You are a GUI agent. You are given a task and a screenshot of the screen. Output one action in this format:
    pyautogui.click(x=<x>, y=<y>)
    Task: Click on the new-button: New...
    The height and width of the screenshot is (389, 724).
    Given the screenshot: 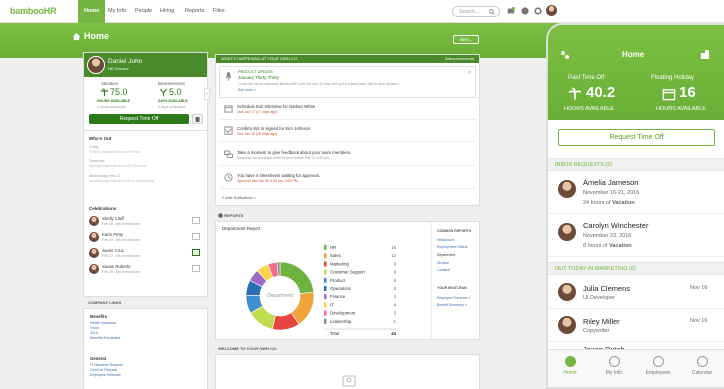 What is the action you would take?
    pyautogui.click(x=466, y=39)
    